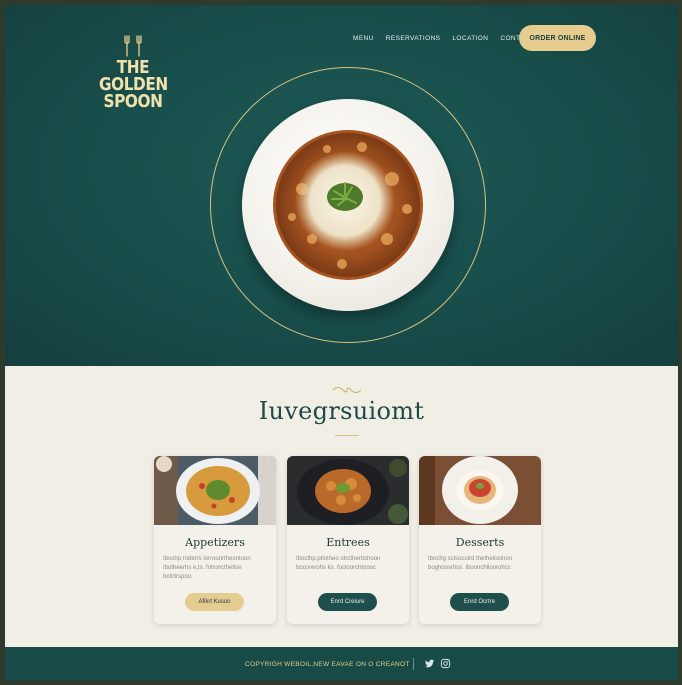 The width and height of the screenshot is (682, 685). I want to click on card-title-desserts: Desserts, so click(480, 542).